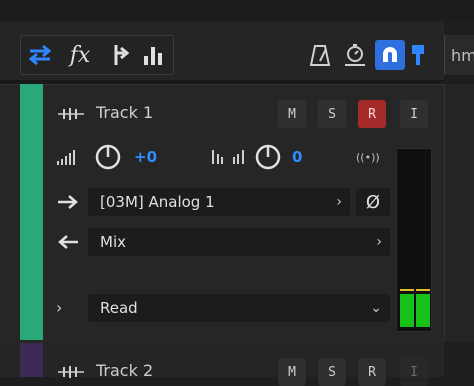 Image resolution: width=474 pixels, height=386 pixels. What do you see at coordinates (355, 55) in the screenshot?
I see `timer-icon` at bounding box center [355, 55].